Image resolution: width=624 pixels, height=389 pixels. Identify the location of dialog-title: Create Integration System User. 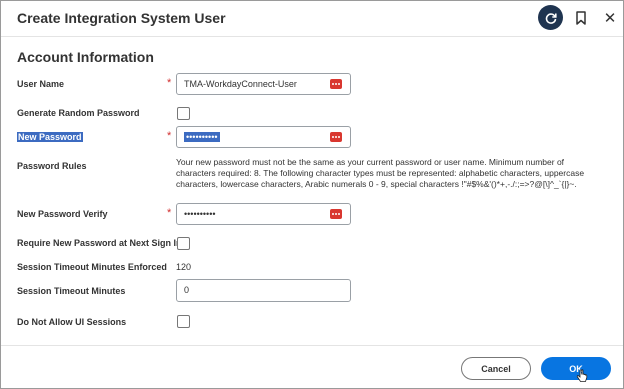
(121, 18).